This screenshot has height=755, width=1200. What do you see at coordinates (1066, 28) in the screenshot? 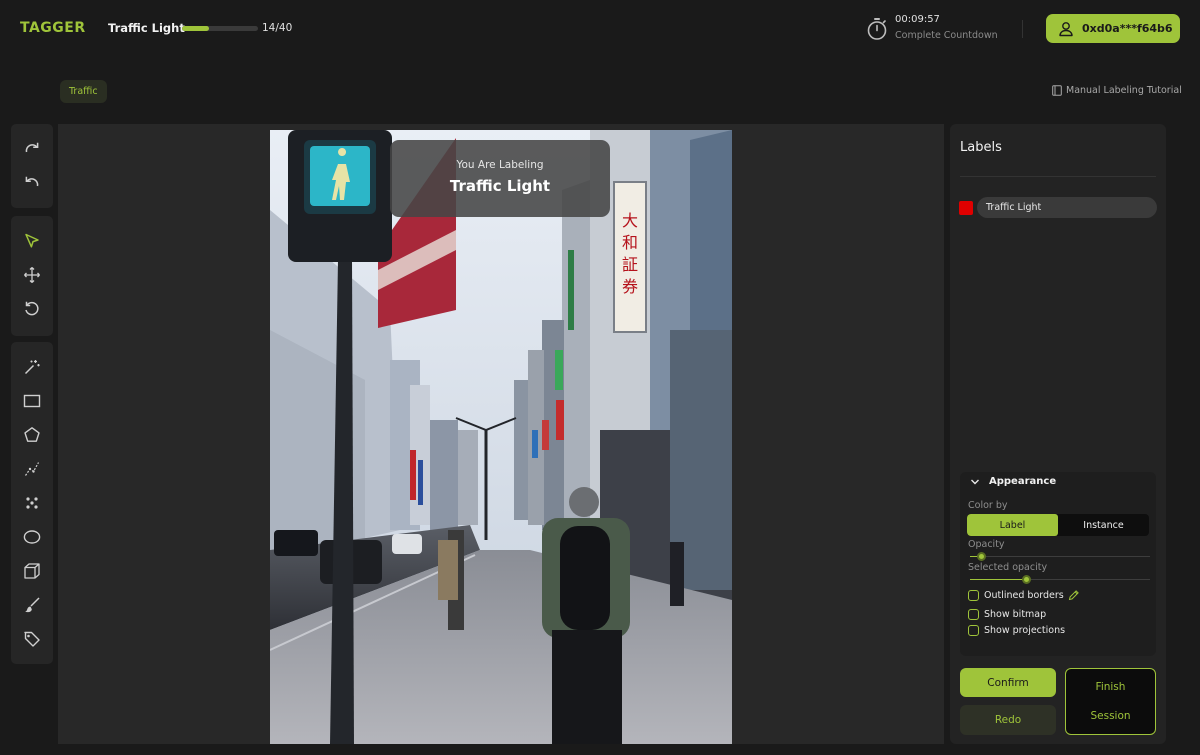
I see `user-icon` at bounding box center [1066, 28].